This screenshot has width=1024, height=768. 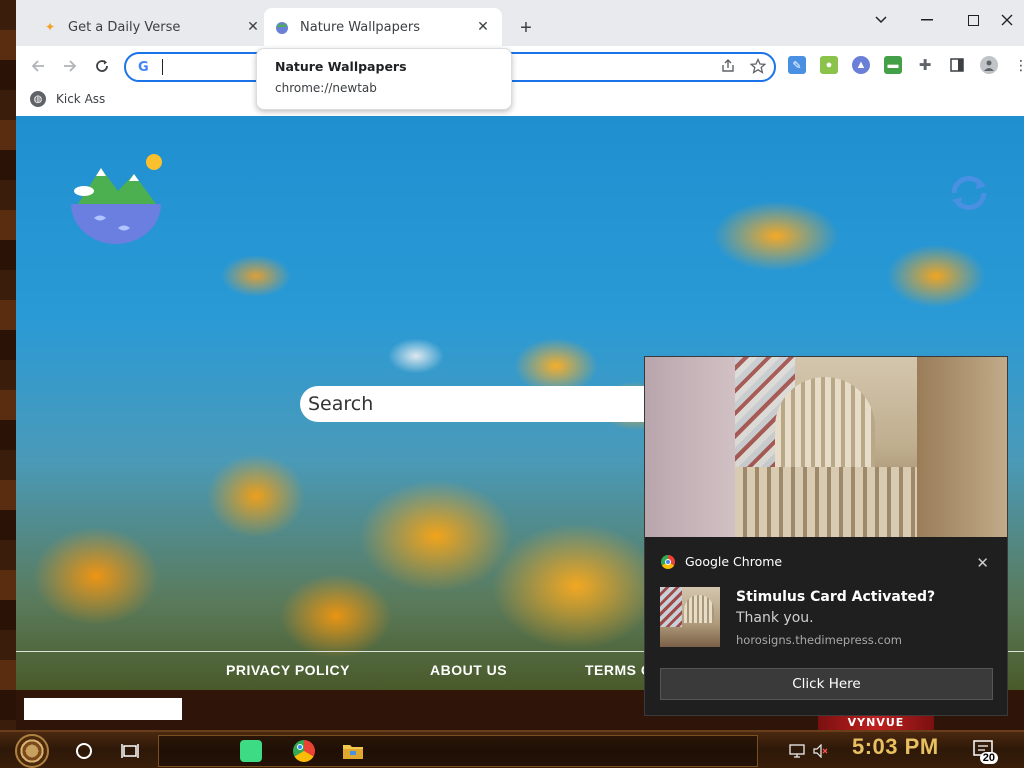 I want to click on taskbar-file-explorer, so click(x=353, y=751).